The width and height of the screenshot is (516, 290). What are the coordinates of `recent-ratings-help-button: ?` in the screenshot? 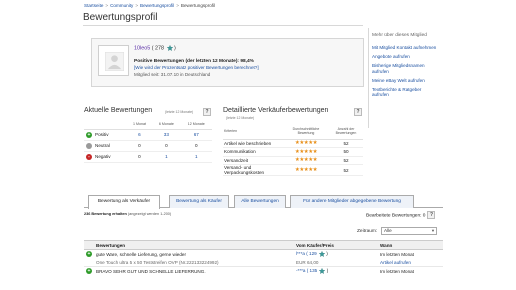 It's located at (207, 112).